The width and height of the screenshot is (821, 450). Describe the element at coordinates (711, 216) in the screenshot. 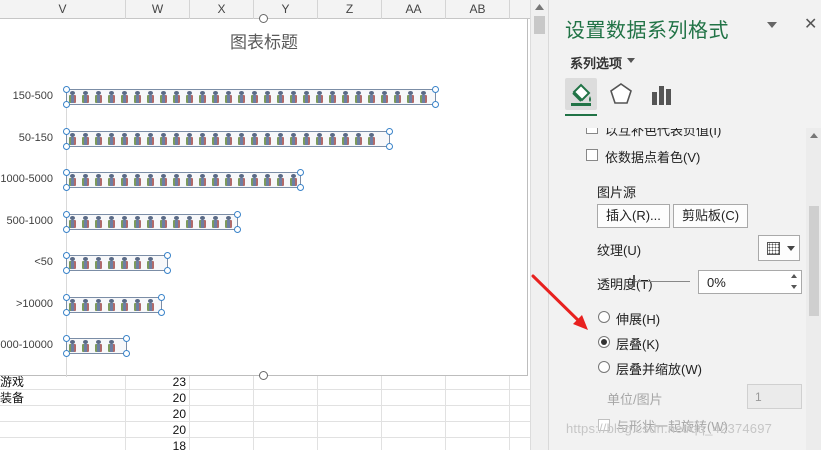

I see `clipboard-button: 剪贴板(C)` at that location.